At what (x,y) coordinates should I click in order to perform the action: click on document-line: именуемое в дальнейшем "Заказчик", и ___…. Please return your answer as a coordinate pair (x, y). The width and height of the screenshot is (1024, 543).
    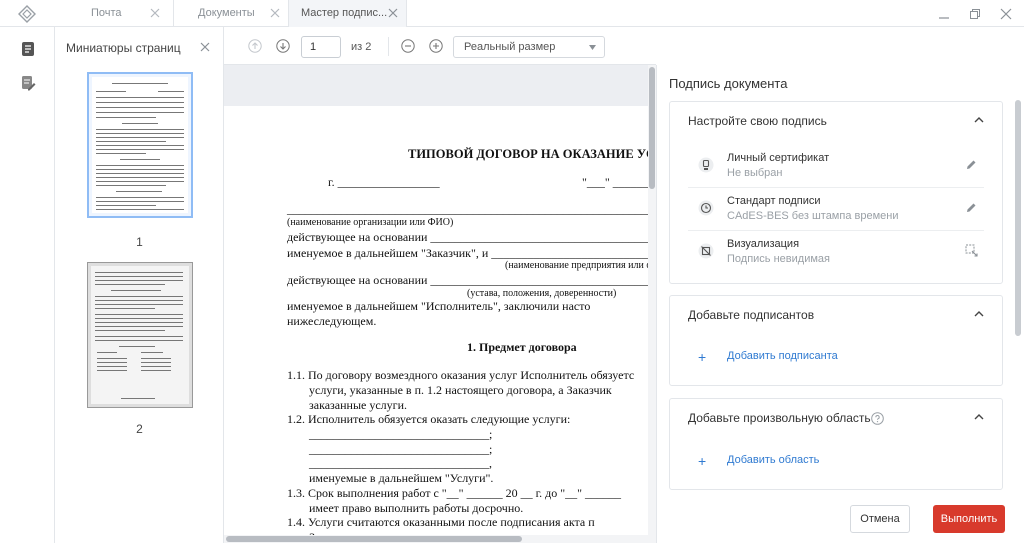
    Looking at the image, I should click on (471, 253).